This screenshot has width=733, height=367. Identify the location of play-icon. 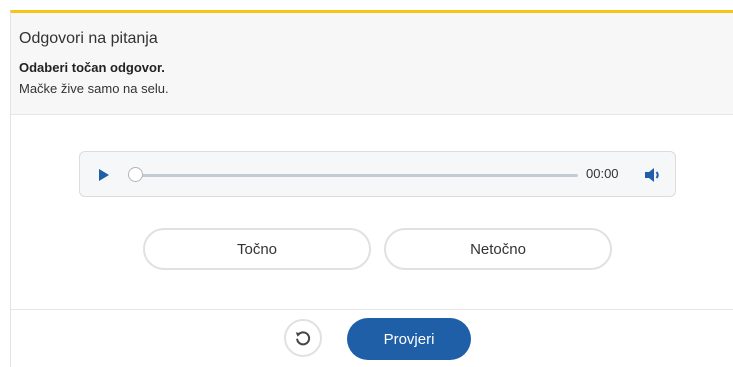
(104, 175).